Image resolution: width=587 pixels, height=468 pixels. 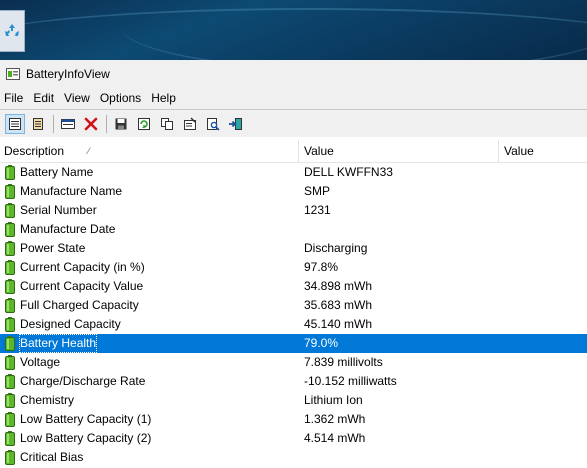 What do you see at coordinates (338, 286) in the screenshot?
I see `row-value: 34.898 mWh` at bounding box center [338, 286].